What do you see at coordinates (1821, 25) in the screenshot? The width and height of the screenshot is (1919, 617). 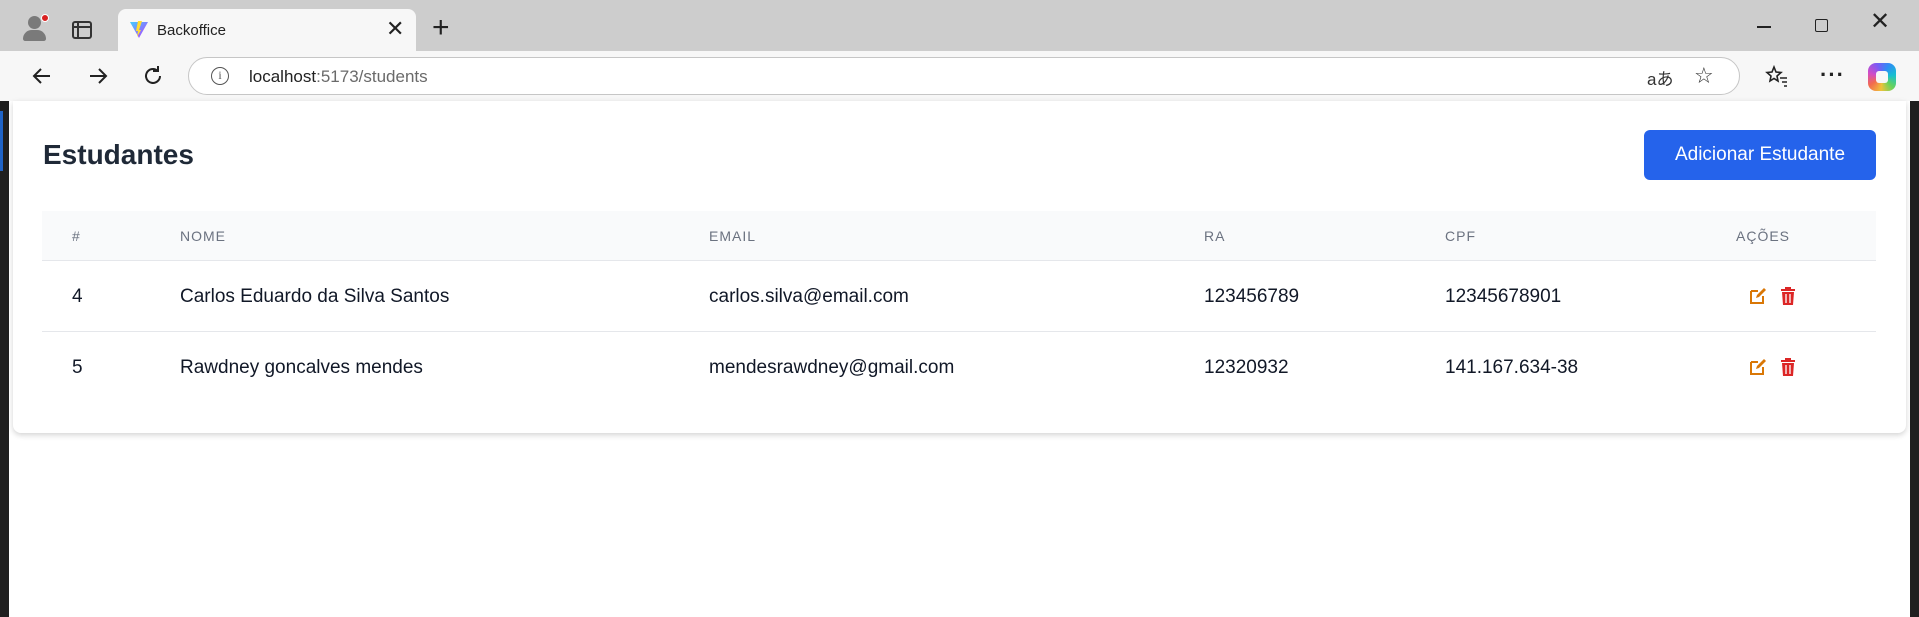 I see `maximize-button` at bounding box center [1821, 25].